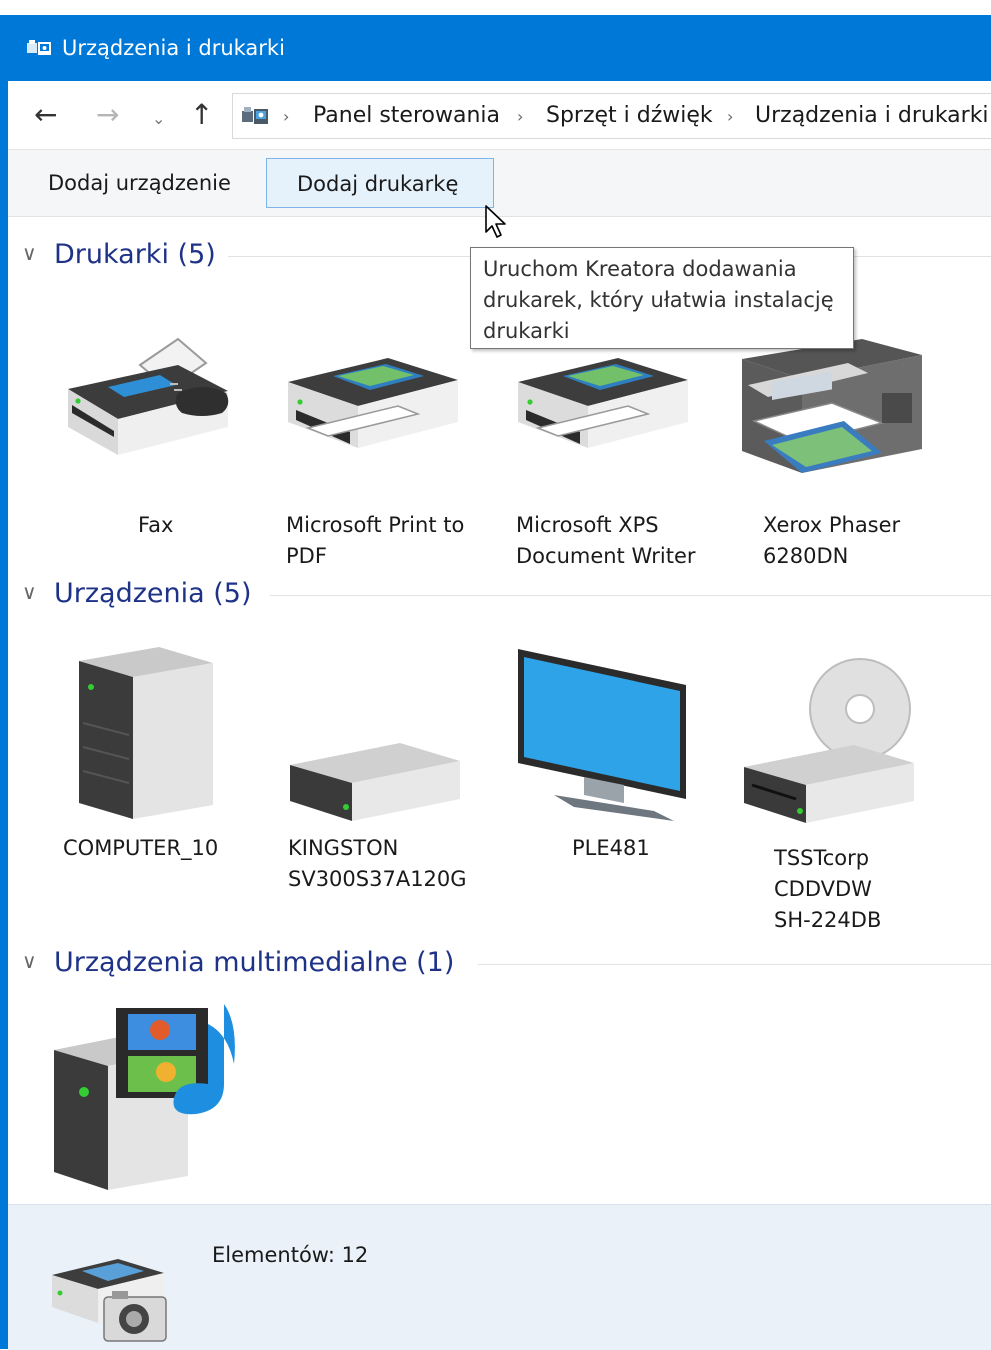 Image resolution: width=991 pixels, height=1350 pixels. I want to click on device-item-microsoft-xps-document-writer: Microsoft XPS Document Writer, so click(618, 454).